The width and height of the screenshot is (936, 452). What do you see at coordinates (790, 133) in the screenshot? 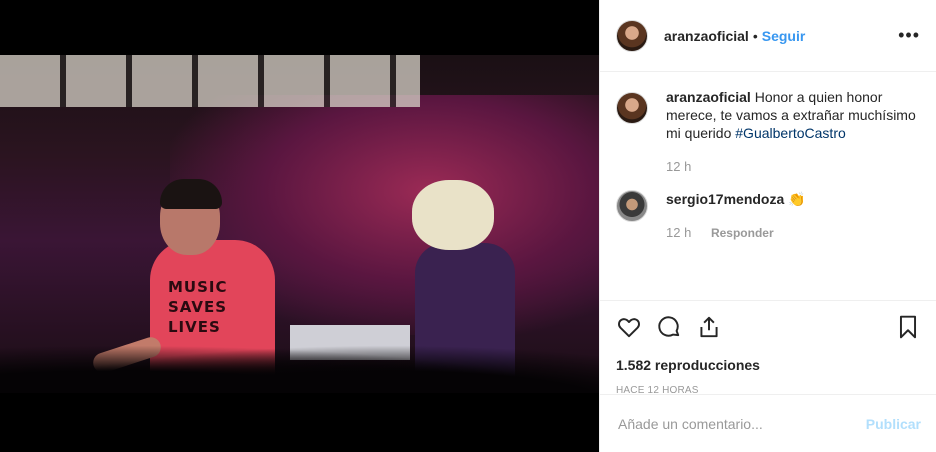
I see `caption-hashtag: #GualbertoCastro` at bounding box center [790, 133].